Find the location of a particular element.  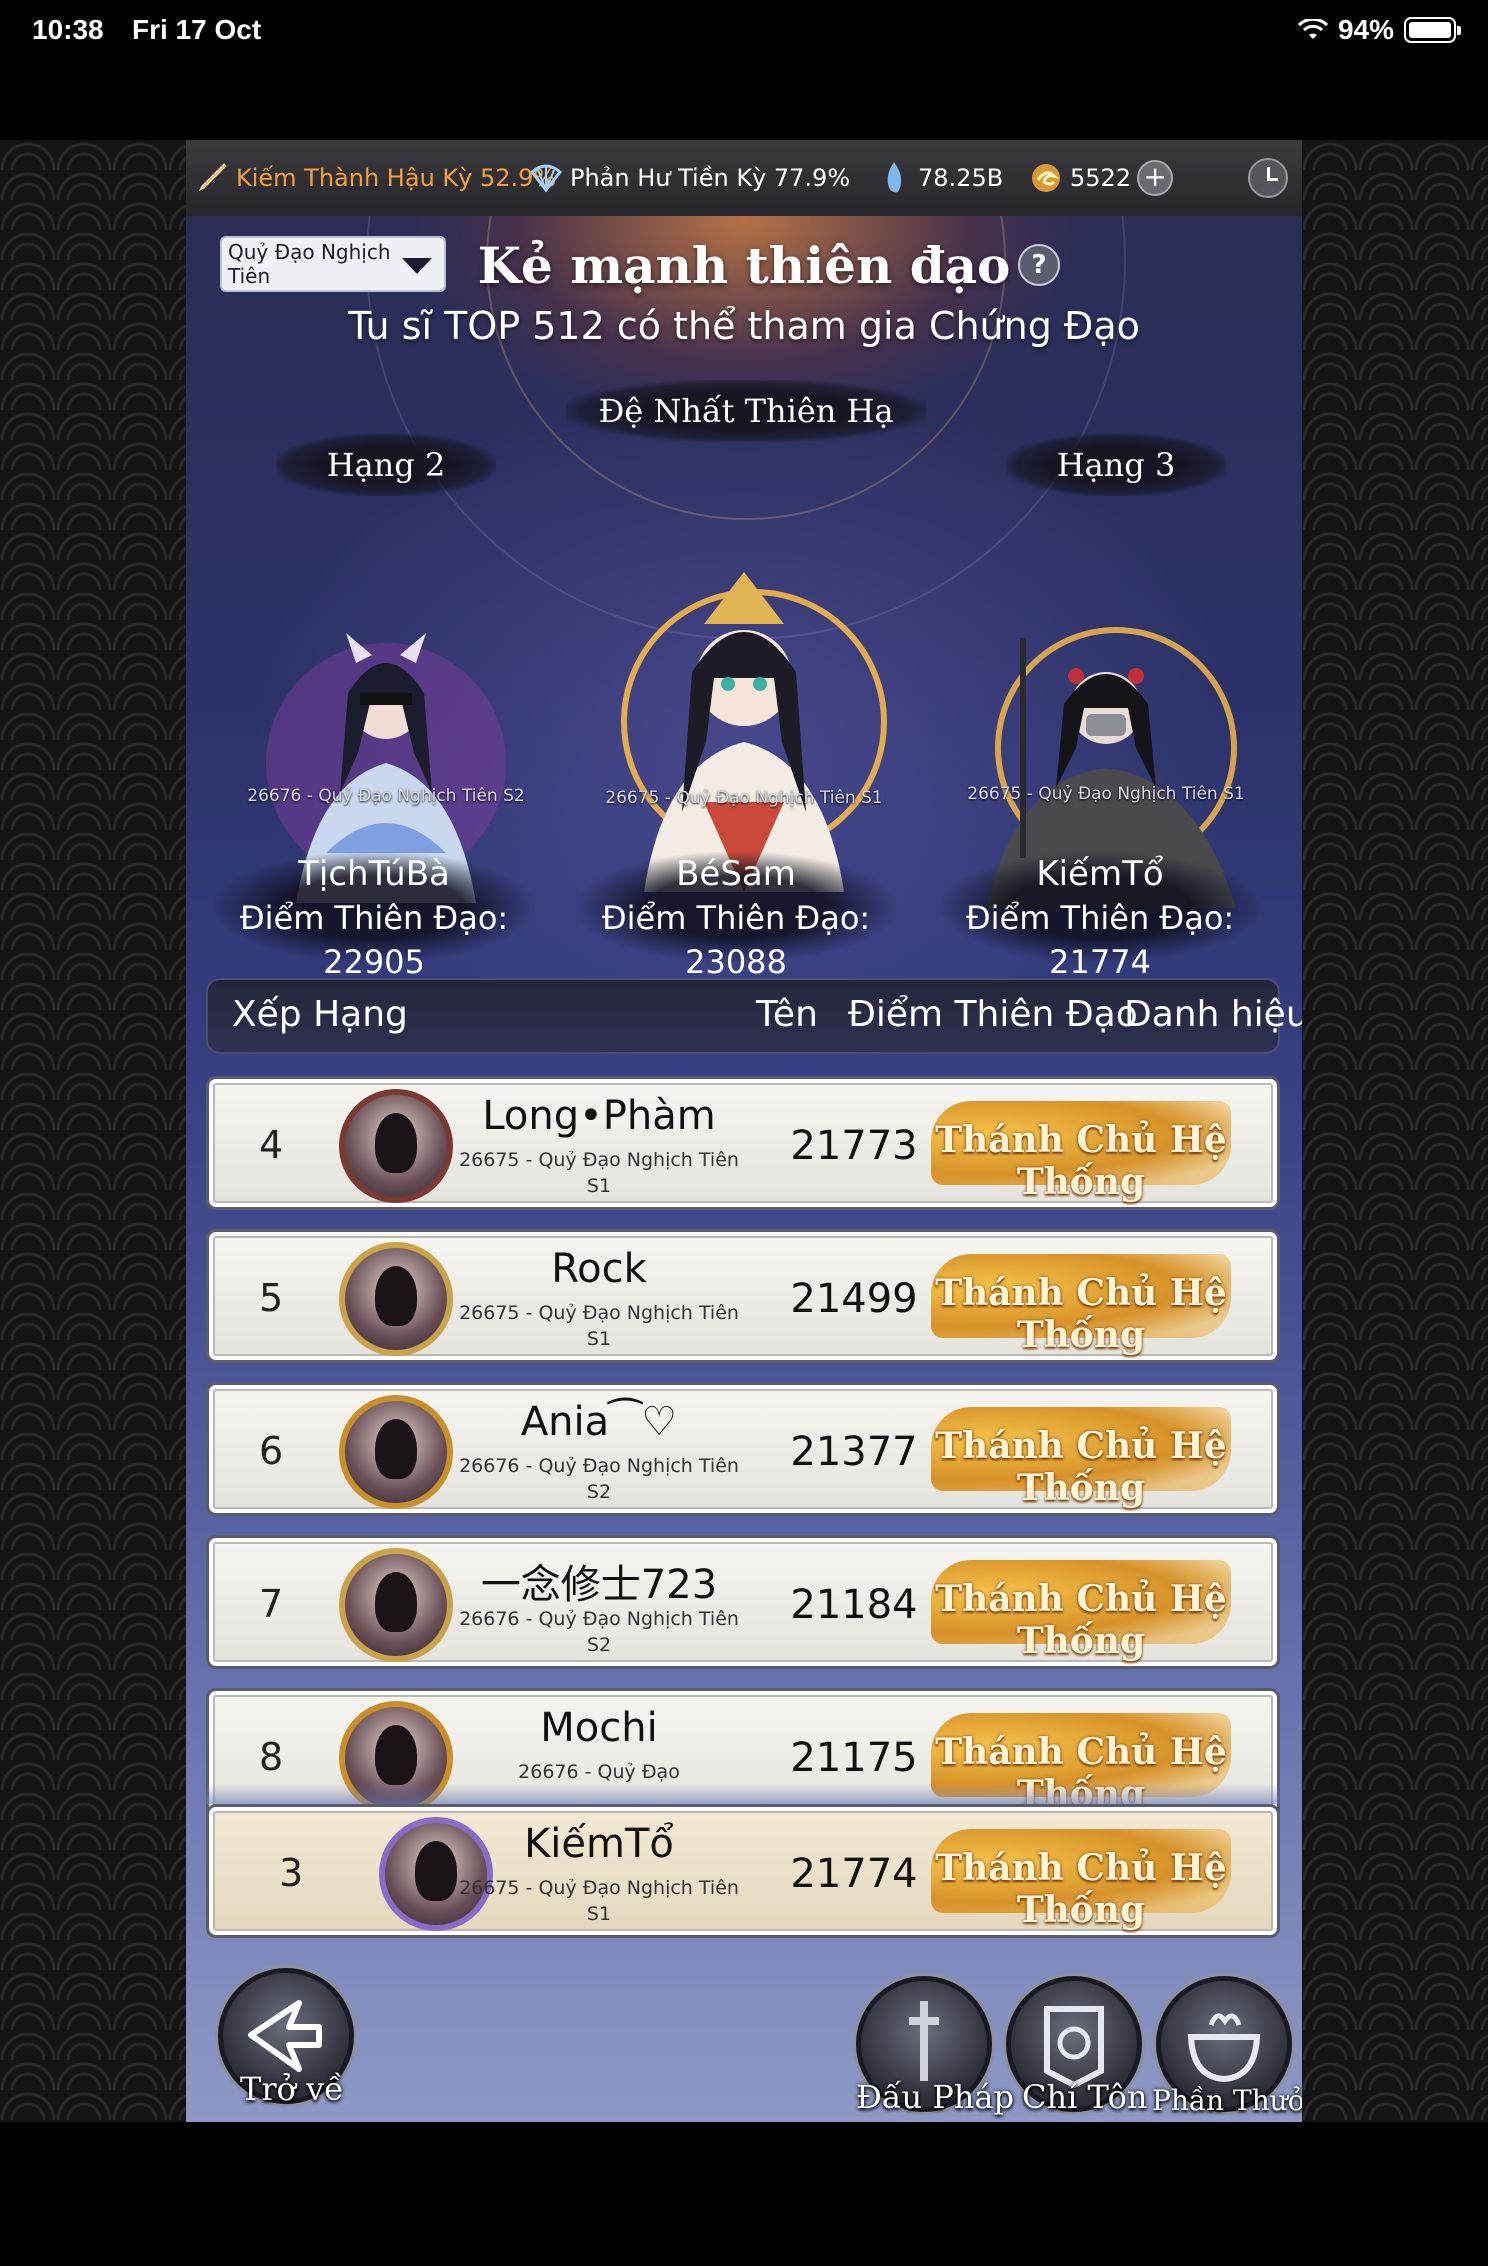

row-rank: 4 is located at coordinates (271, 1145).